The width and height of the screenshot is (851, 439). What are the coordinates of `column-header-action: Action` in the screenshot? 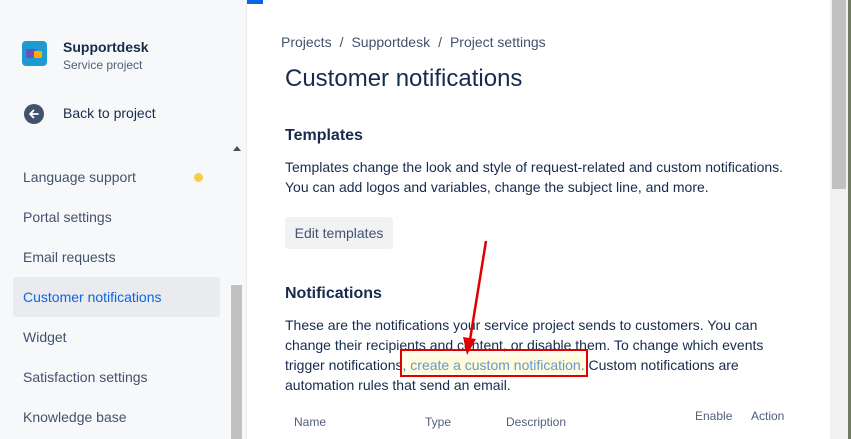 It's located at (768, 416).